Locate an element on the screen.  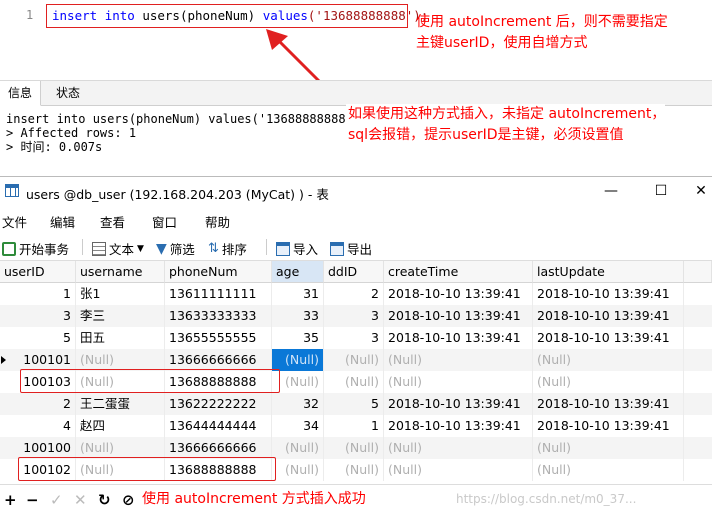
refresh-icon: ↻ is located at coordinates (104, 500).